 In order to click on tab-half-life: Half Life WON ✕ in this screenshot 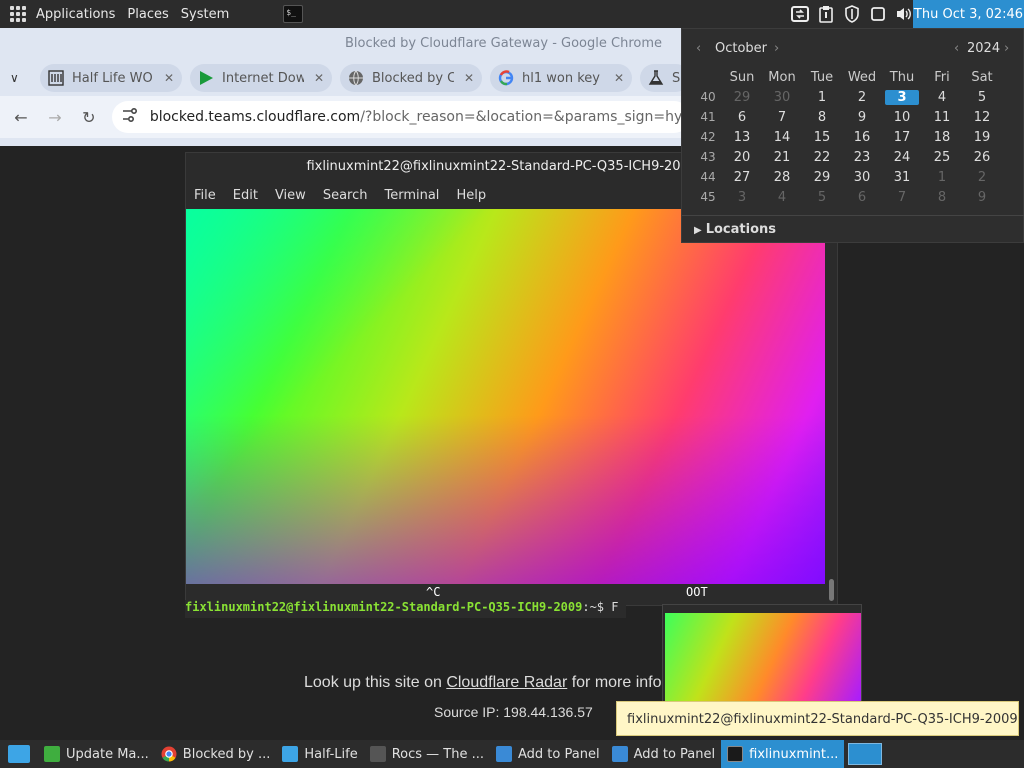, I will do `click(111, 78)`.